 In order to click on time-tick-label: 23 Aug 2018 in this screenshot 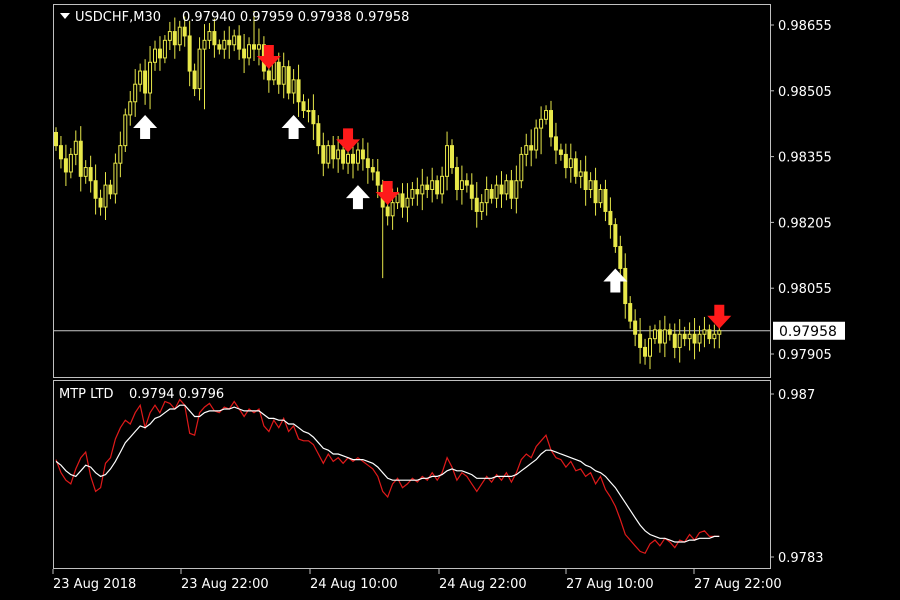, I will do `click(94, 584)`.